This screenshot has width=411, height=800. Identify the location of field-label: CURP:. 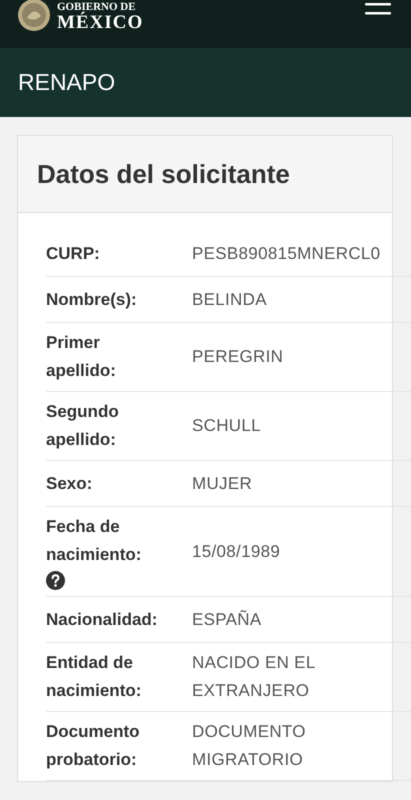
(73, 253).